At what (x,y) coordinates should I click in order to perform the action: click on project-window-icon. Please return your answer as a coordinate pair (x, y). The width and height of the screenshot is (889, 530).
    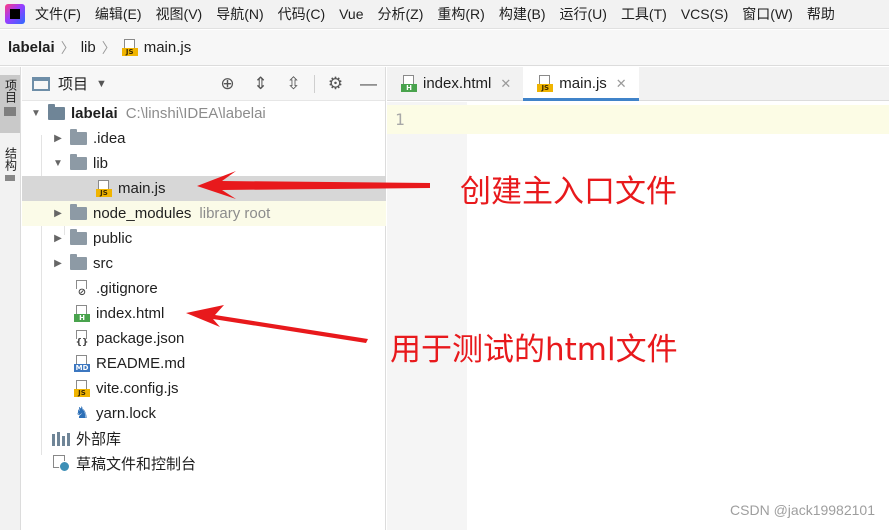
    Looking at the image, I should click on (41, 83).